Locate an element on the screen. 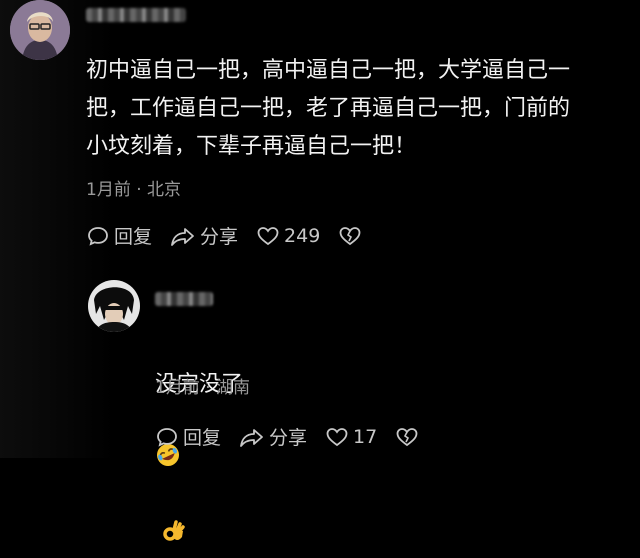  comment-actions: 回复 分享 249 is located at coordinates (235, 235).